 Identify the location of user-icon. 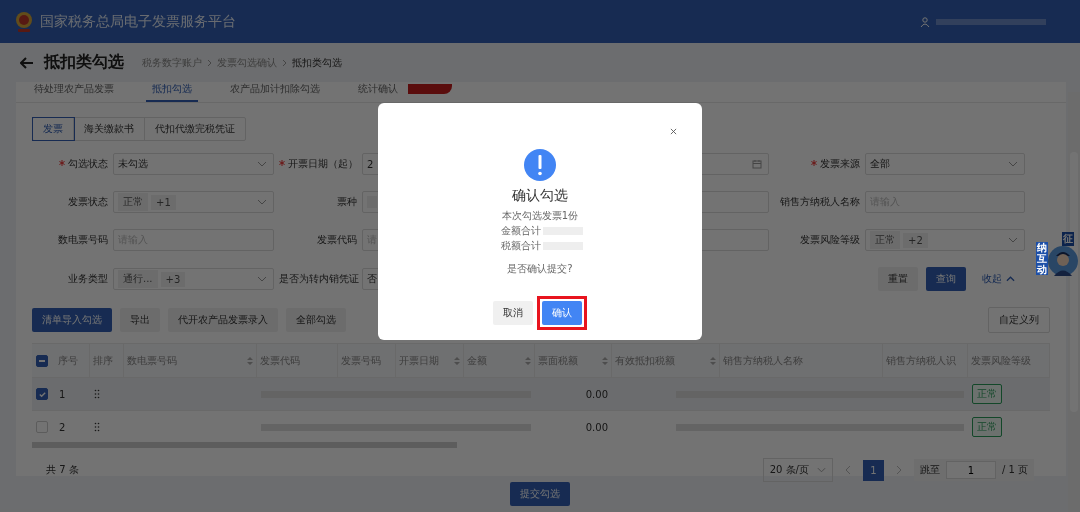
(925, 21).